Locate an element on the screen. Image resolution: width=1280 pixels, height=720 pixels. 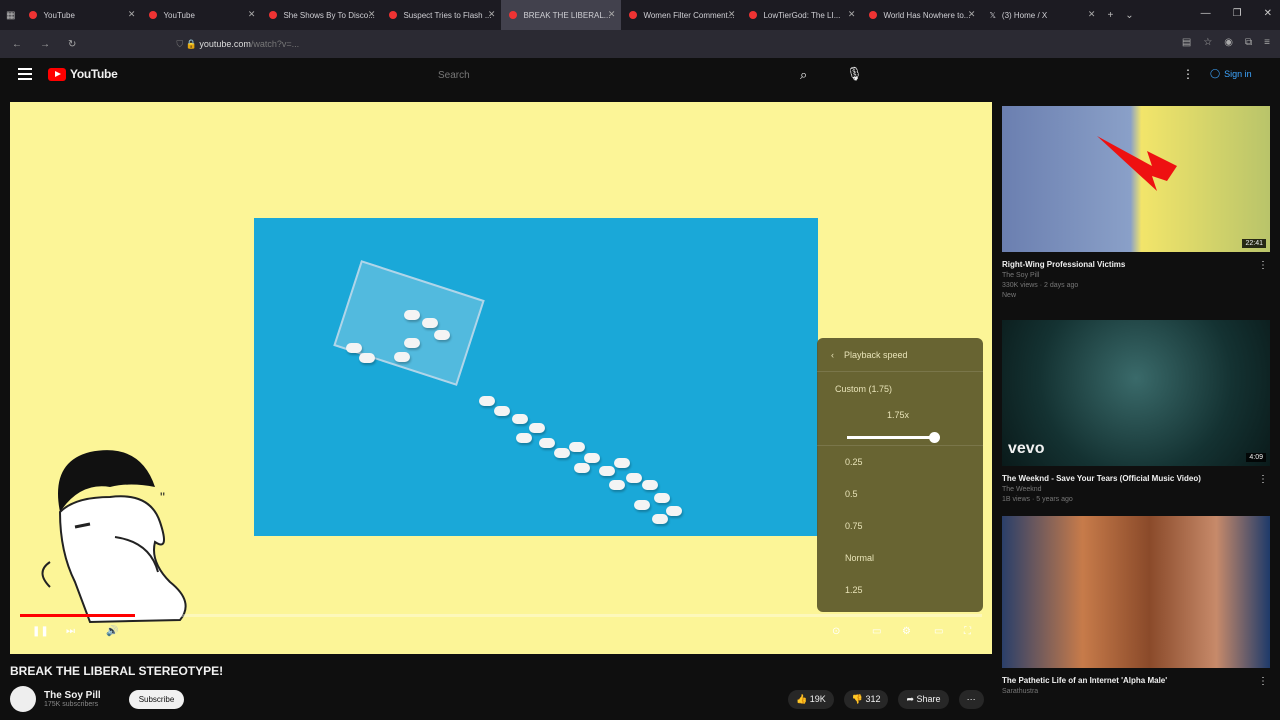
extensions-icon: ⧉ is located at coordinates (1248, 42).